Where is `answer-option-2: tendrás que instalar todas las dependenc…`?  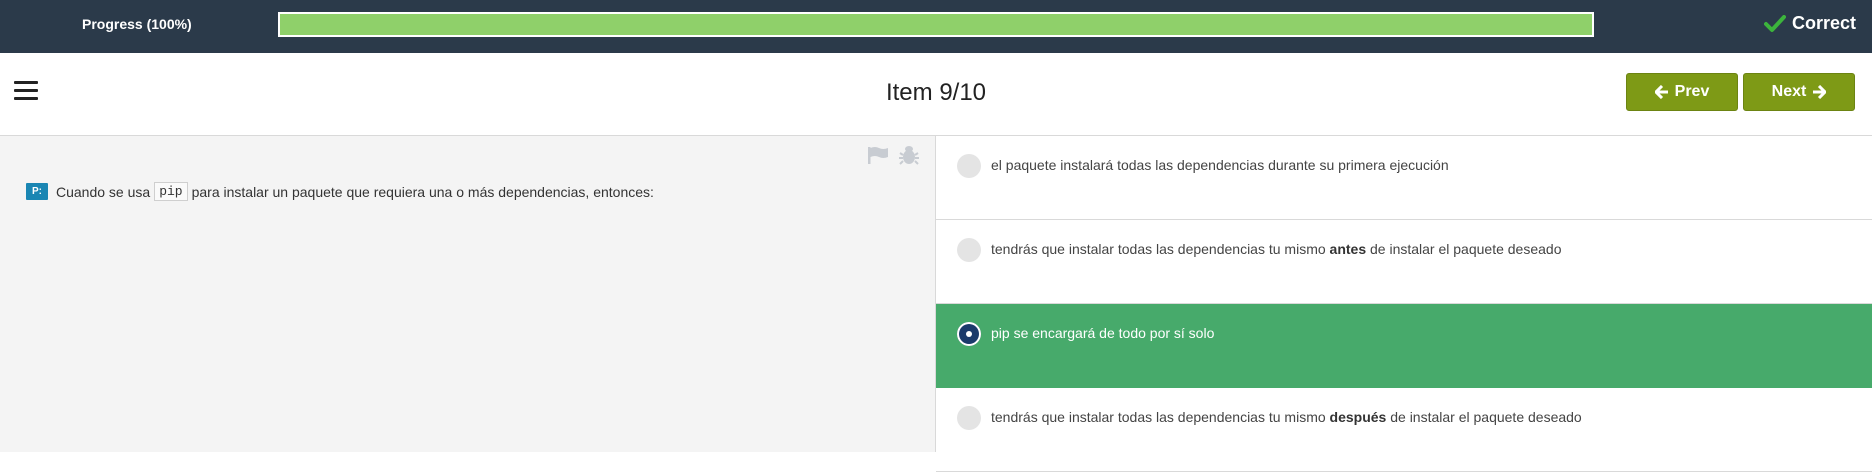 answer-option-2: tendrás que instalar todas las dependenc… is located at coordinates (1404, 262).